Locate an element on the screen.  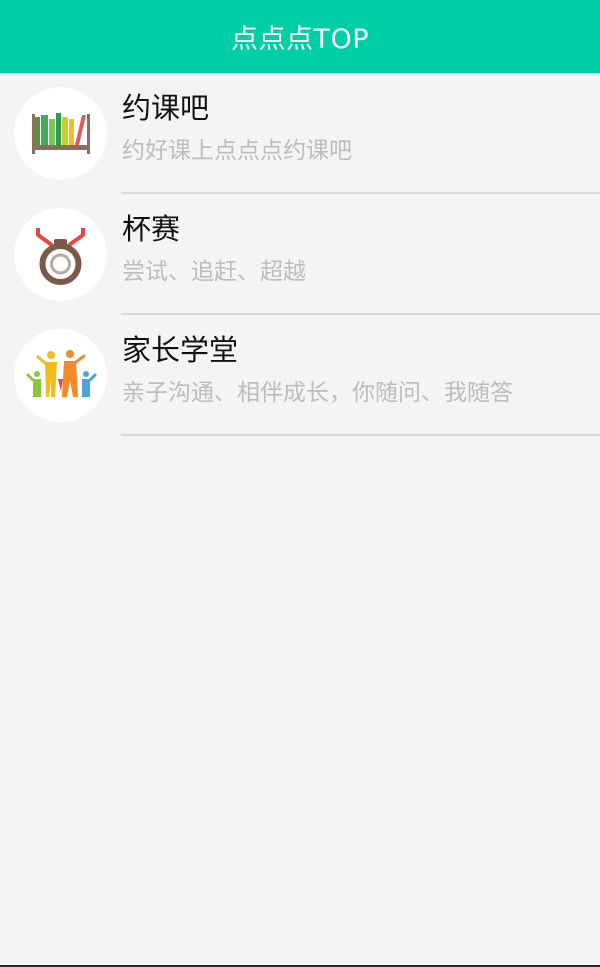
list-item-parent-school: 家长学堂 亲子沟通、相伴成长，你随问、我随答 is located at coordinates (300, 375).